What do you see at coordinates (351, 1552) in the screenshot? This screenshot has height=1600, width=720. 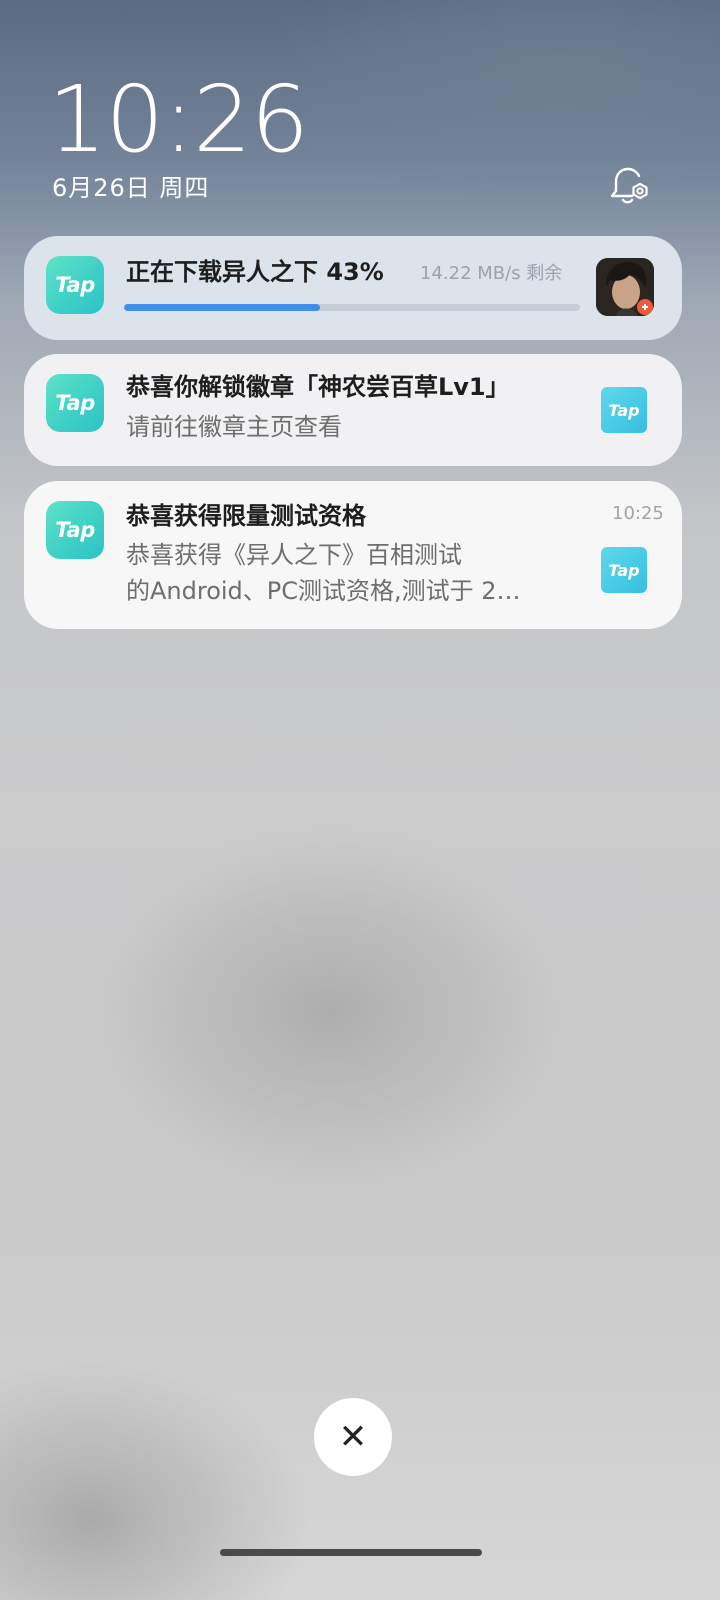 I see `home-indicator` at bounding box center [351, 1552].